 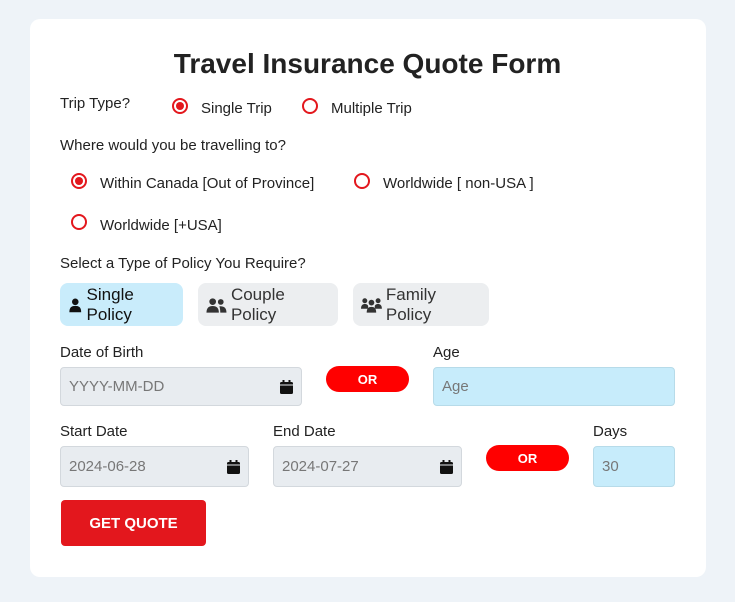 I want to click on multiple-trip-label: Multiple Trip, so click(x=371, y=108).